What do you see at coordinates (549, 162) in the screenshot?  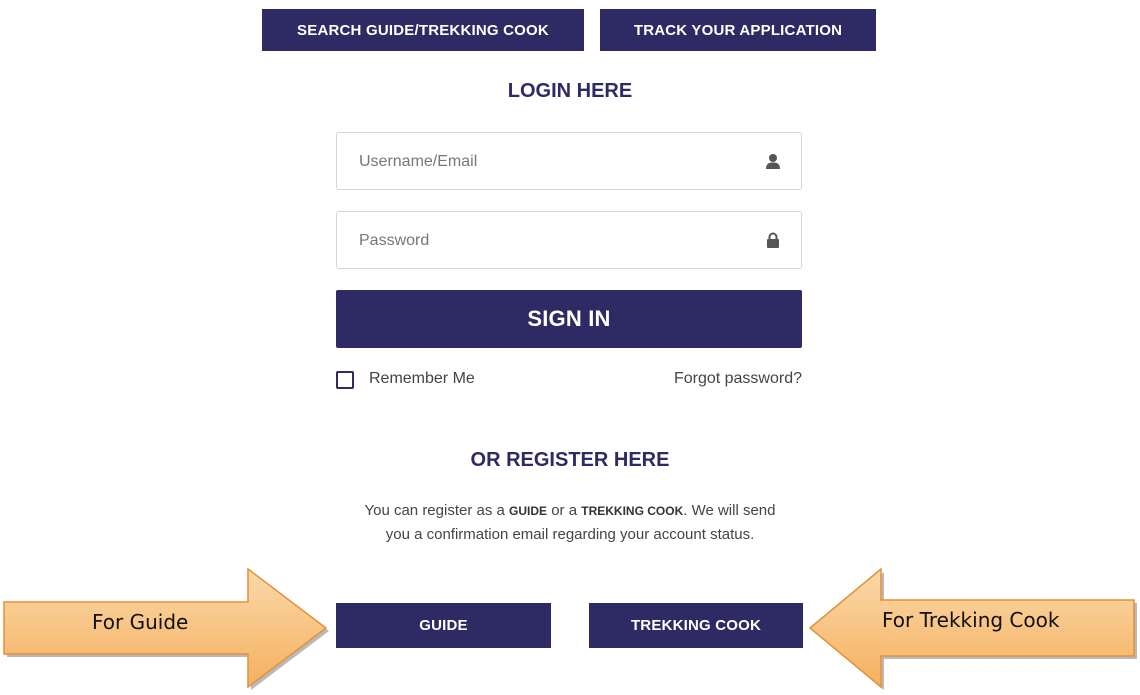 I see `username-input` at bounding box center [549, 162].